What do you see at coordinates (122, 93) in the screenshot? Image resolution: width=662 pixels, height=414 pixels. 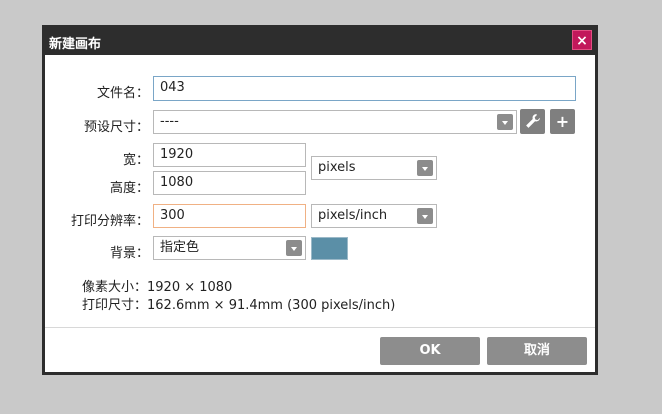 I see `filename-label: 文件名：` at bounding box center [122, 93].